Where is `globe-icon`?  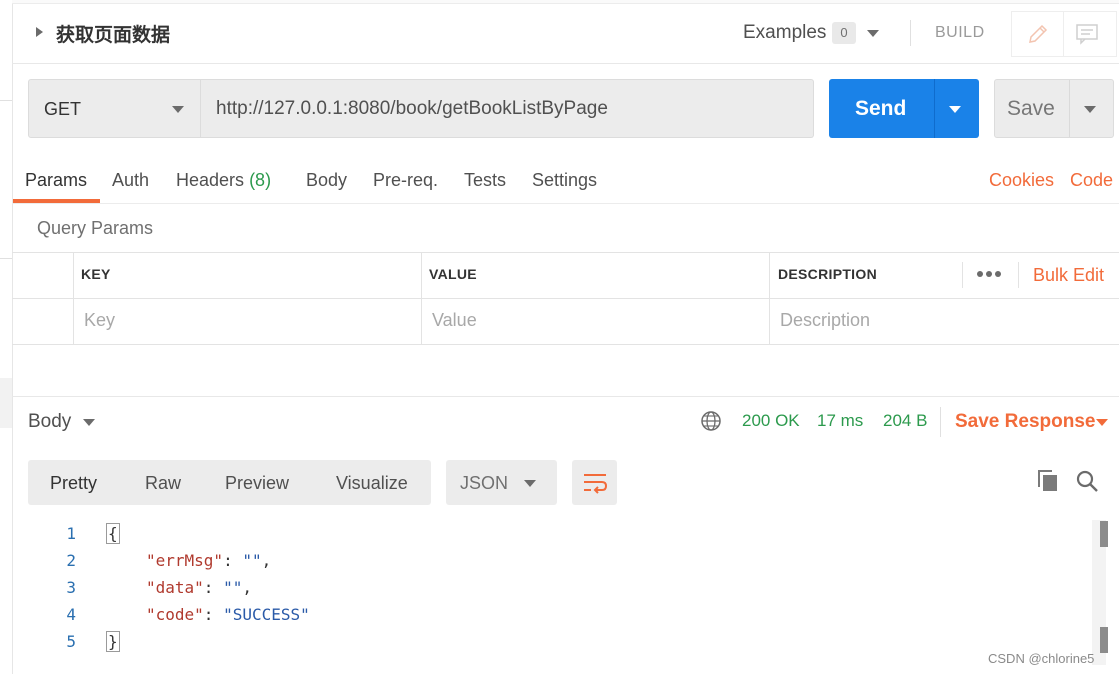
globe-icon is located at coordinates (711, 421).